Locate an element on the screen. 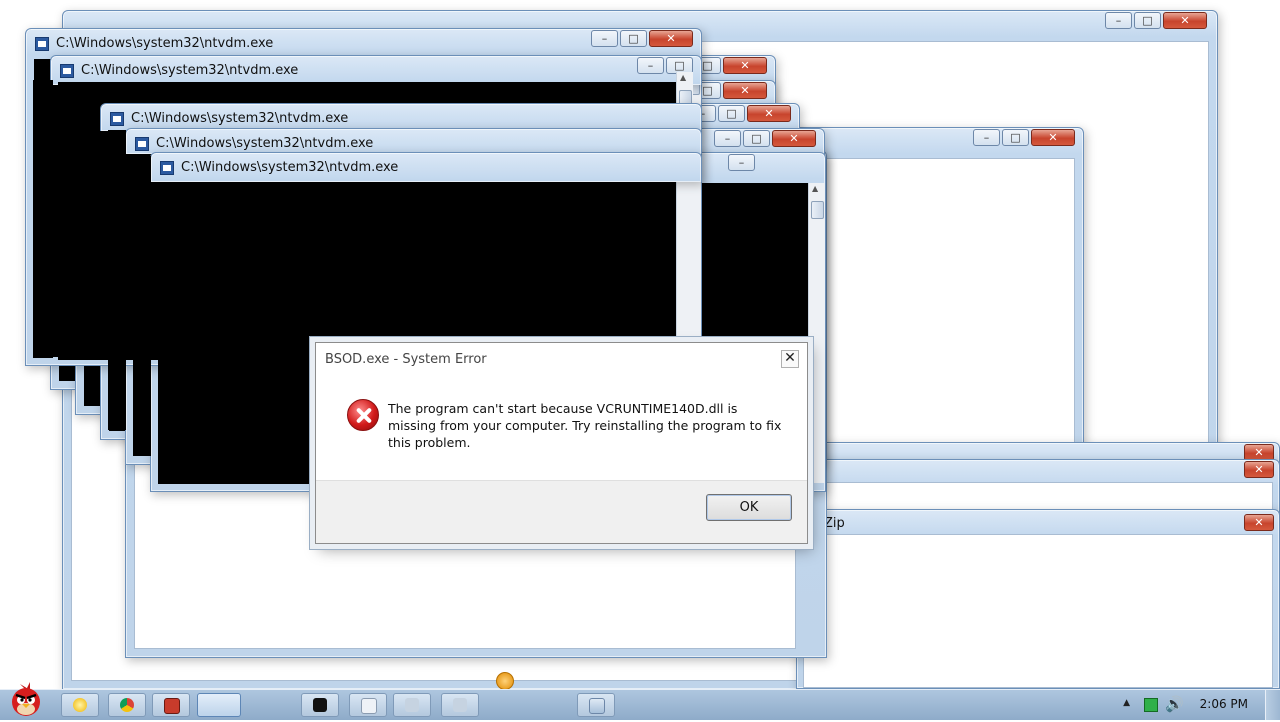 Image resolution: width=1280 pixels, height=722 pixels. ntvdm-window-4-titlebar: C:\Windows\system32\ntvdm.exe is located at coordinates (401, 117).